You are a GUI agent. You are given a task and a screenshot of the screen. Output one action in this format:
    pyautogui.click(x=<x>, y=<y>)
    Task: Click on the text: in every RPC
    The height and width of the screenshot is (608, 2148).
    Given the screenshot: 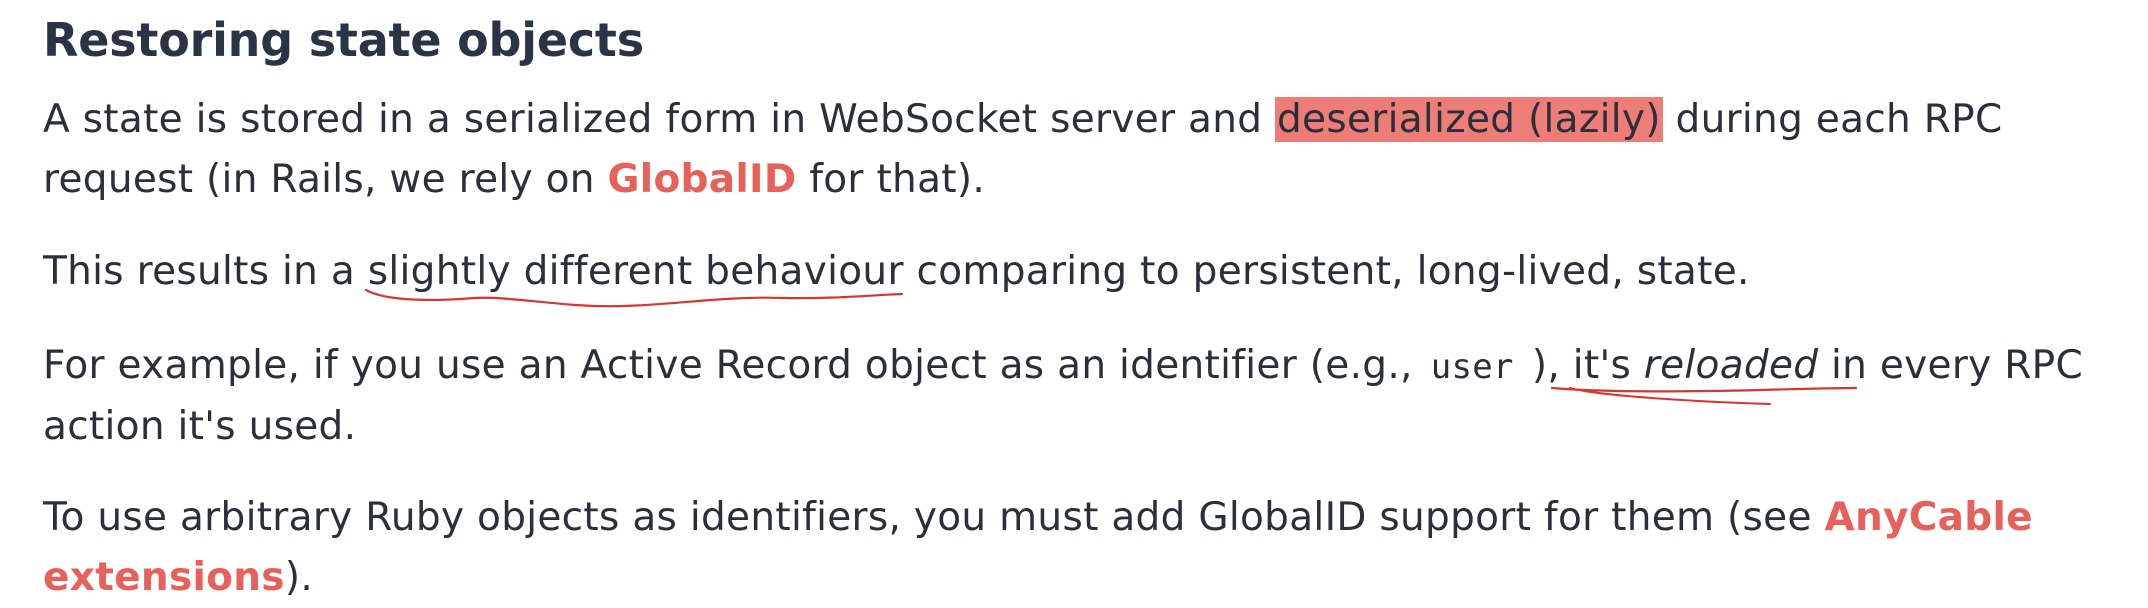 What is the action you would take?
    pyautogui.click(x=1951, y=365)
    